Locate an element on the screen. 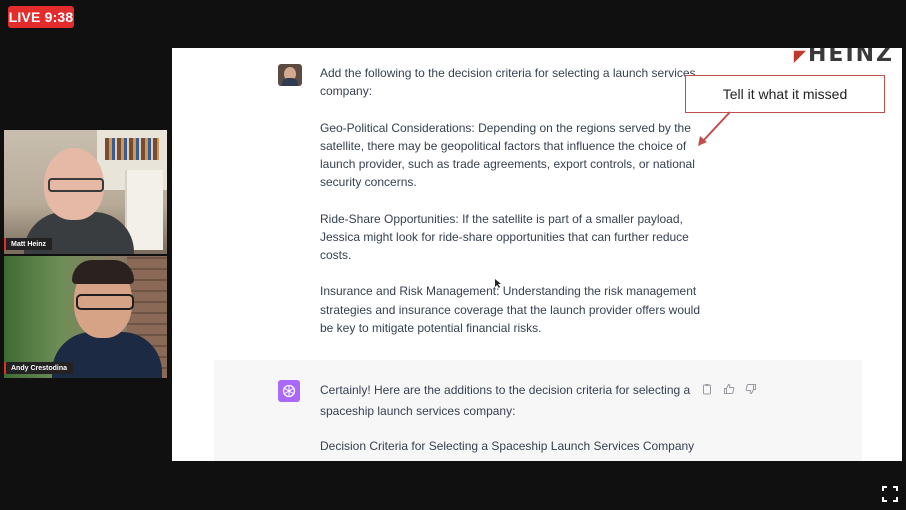 Image resolution: width=906 pixels, height=510 pixels. thumbs-down-icon is located at coordinates (751, 389).